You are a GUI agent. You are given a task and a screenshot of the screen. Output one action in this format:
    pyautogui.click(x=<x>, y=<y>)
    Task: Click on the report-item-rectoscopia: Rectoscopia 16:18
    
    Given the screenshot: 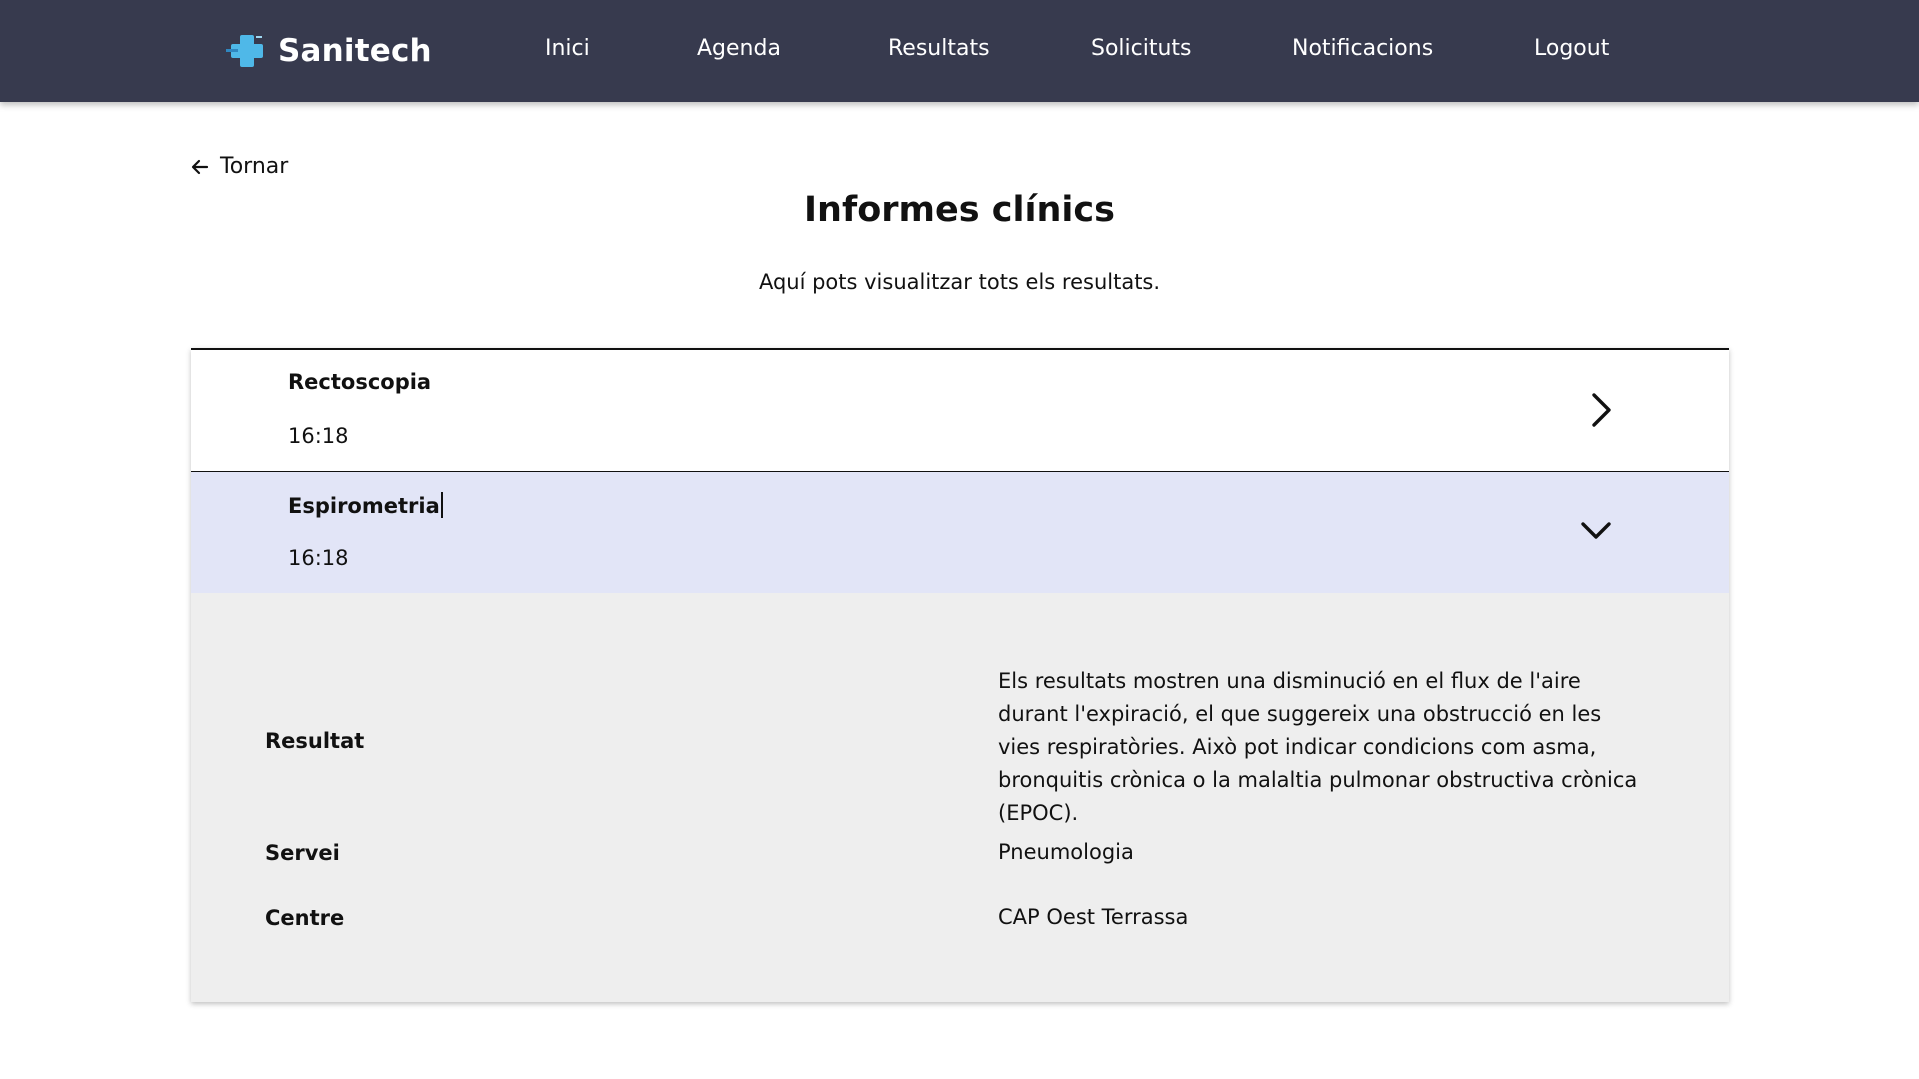 What is the action you would take?
    pyautogui.click(x=960, y=409)
    